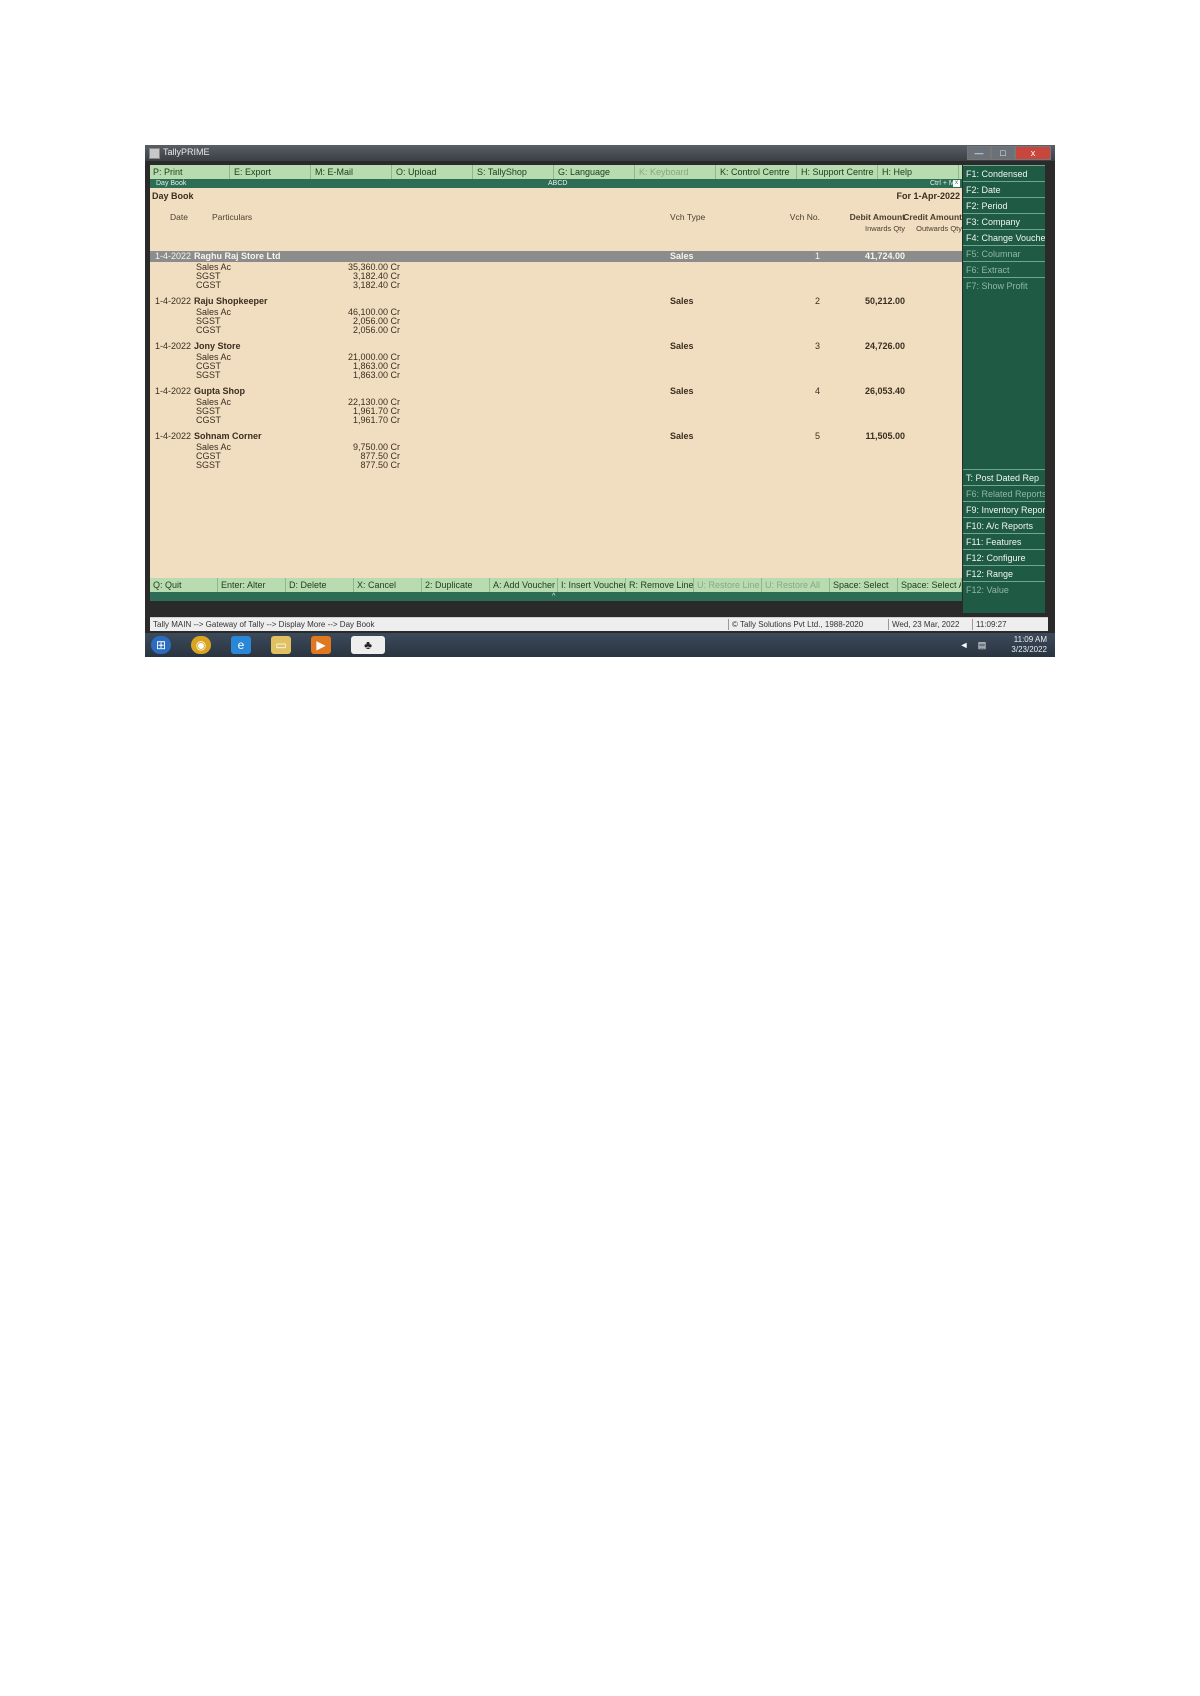 Image resolution: width=1200 pixels, height=1696 pixels. Describe the element at coordinates (1004, 573) in the screenshot. I see `btn-range: F12: Range` at that location.